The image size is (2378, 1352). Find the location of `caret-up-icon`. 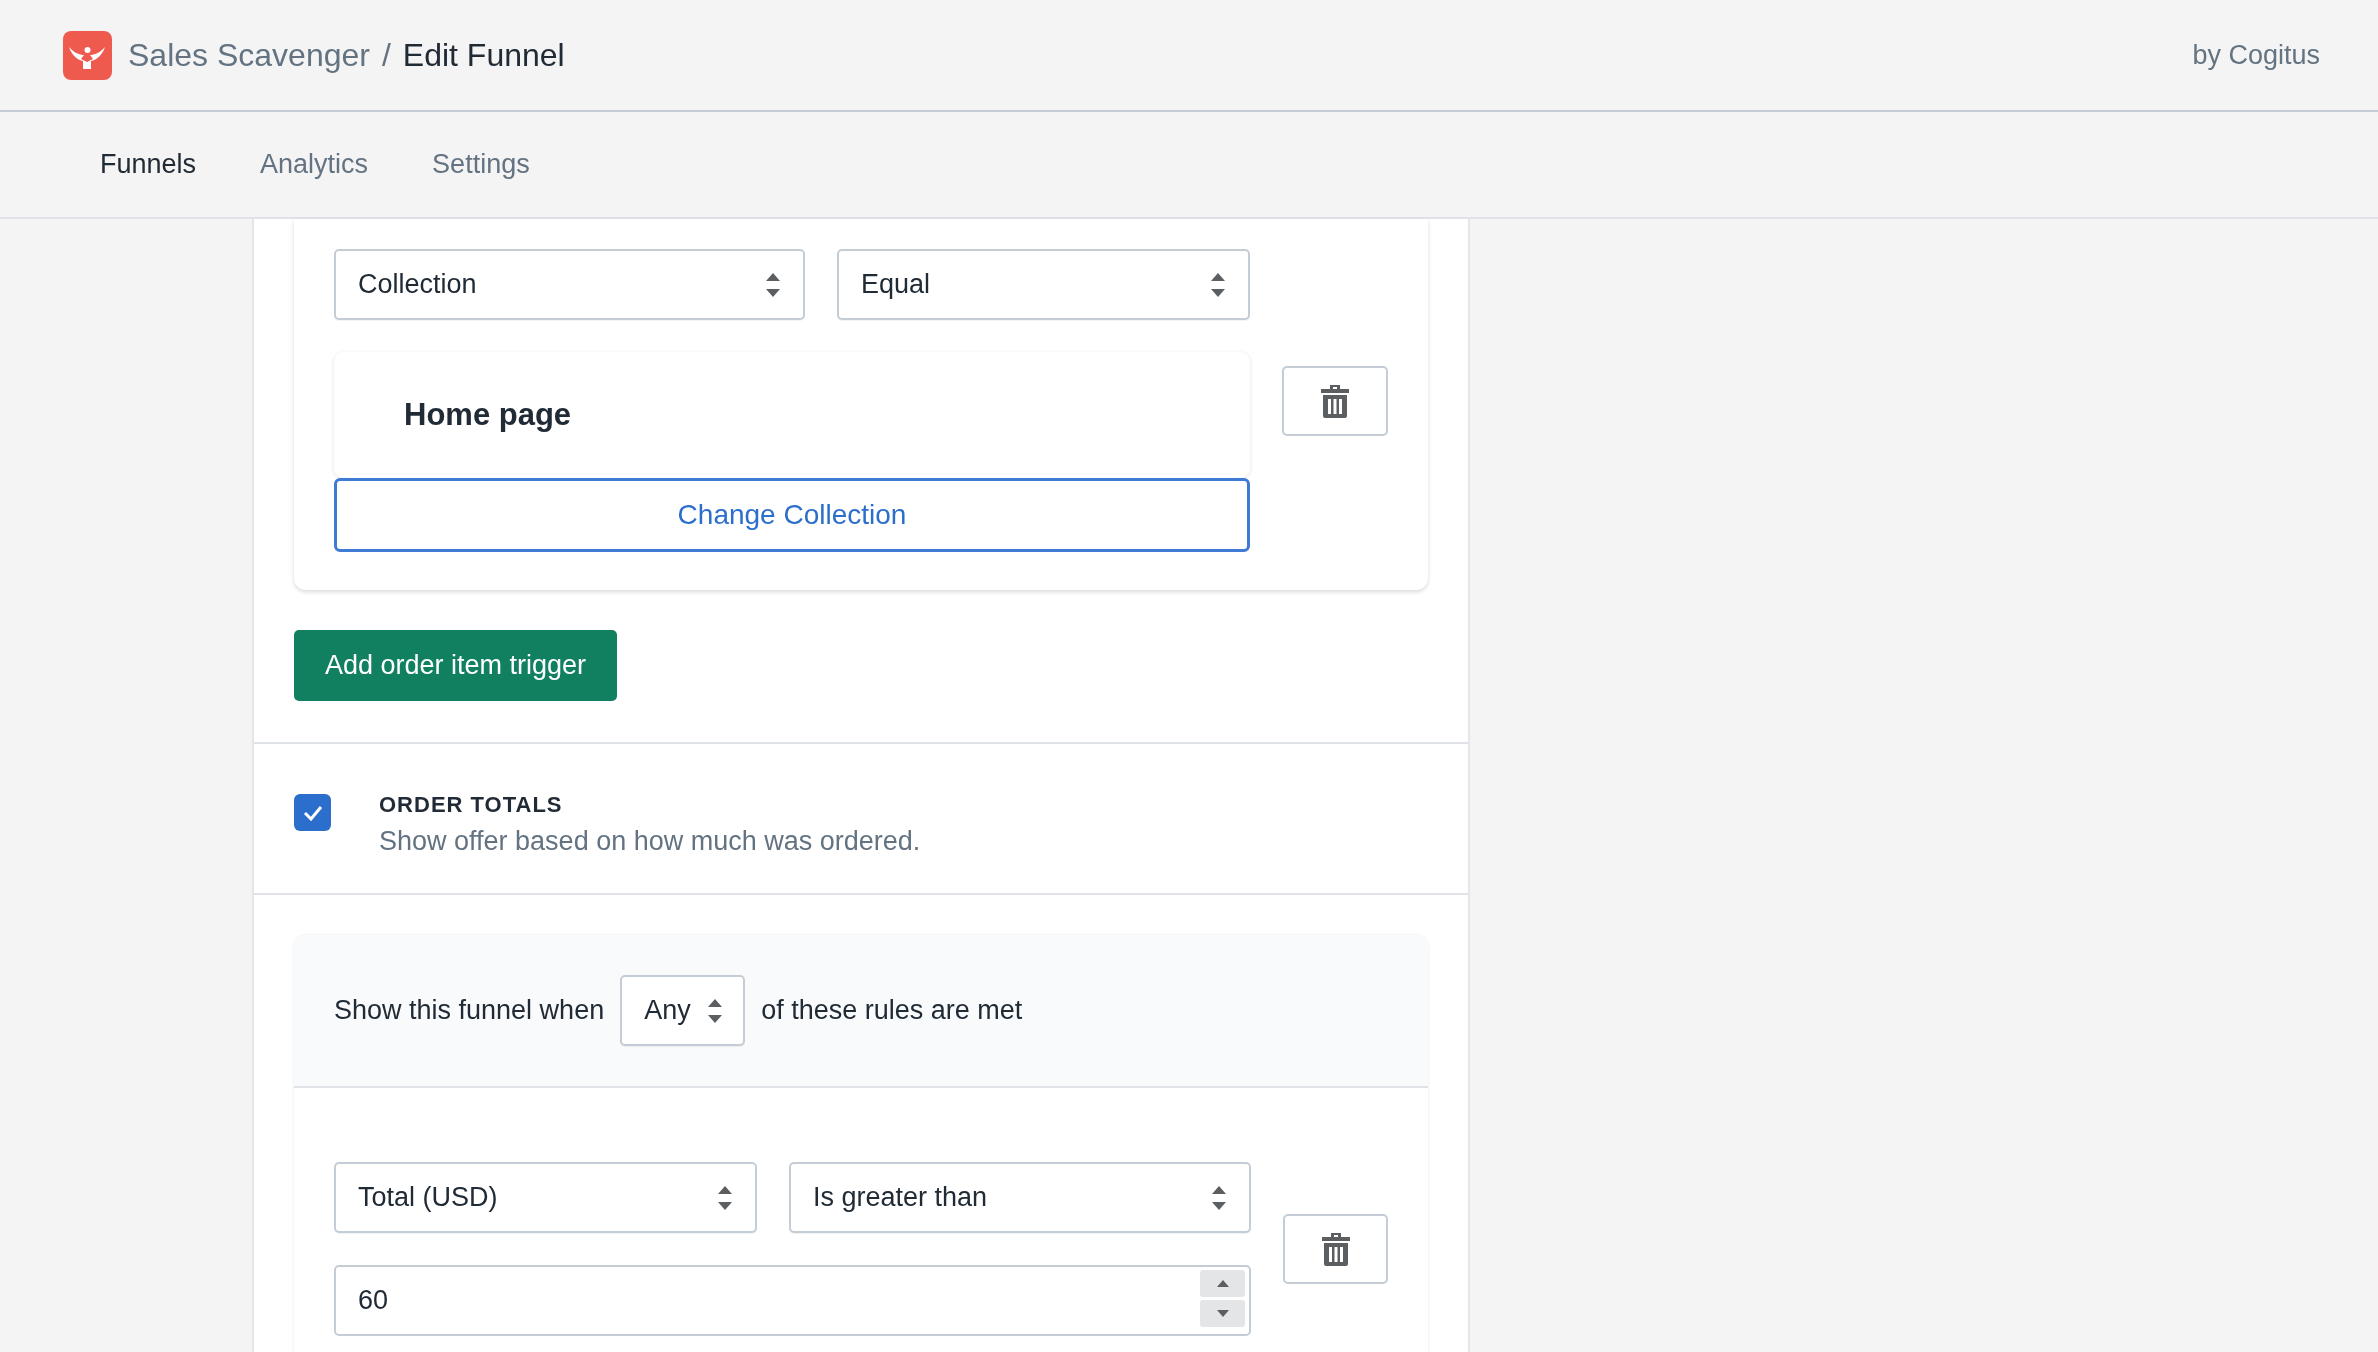

caret-up-icon is located at coordinates (1222, 1283).